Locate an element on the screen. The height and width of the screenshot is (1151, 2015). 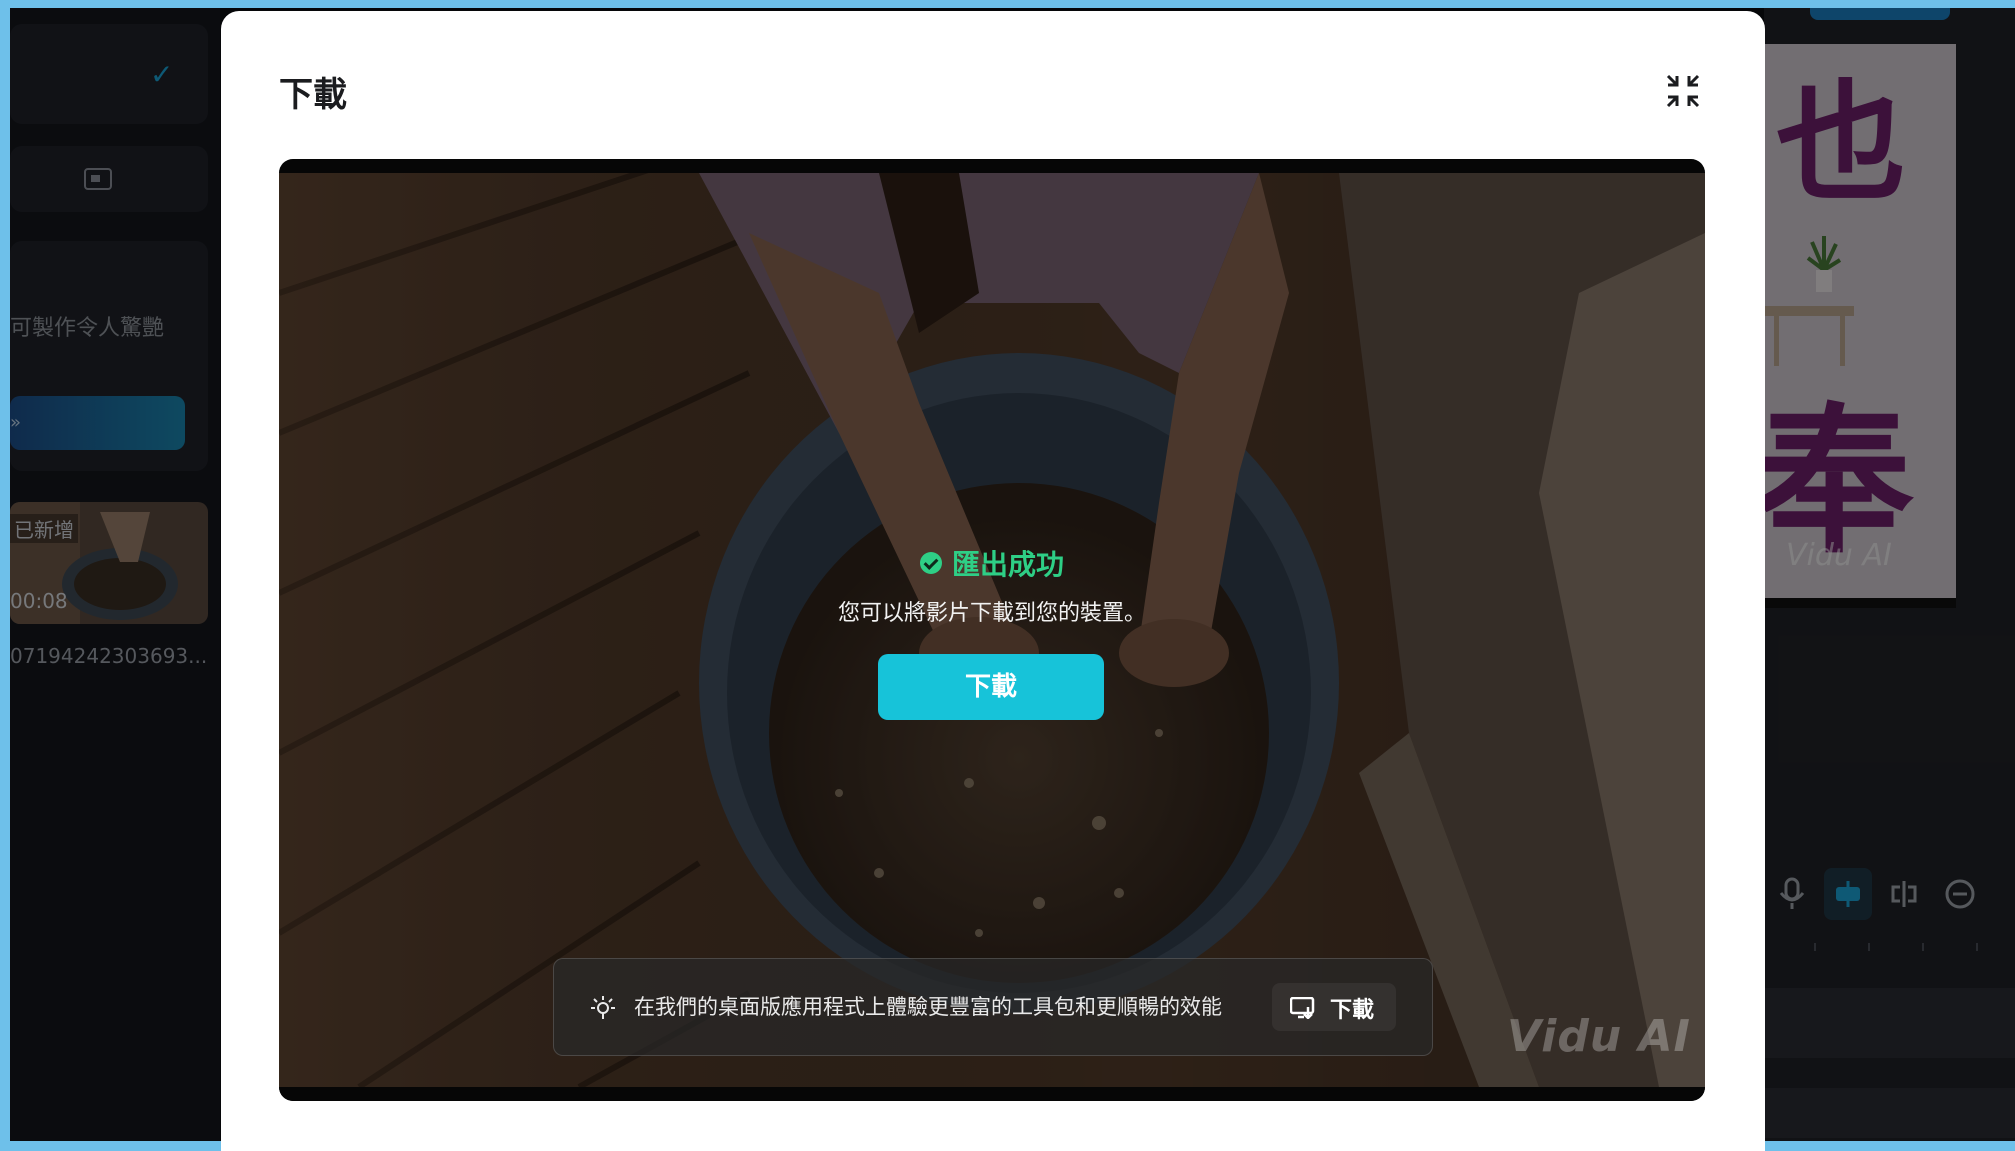
success-check-icon is located at coordinates (930, 563).